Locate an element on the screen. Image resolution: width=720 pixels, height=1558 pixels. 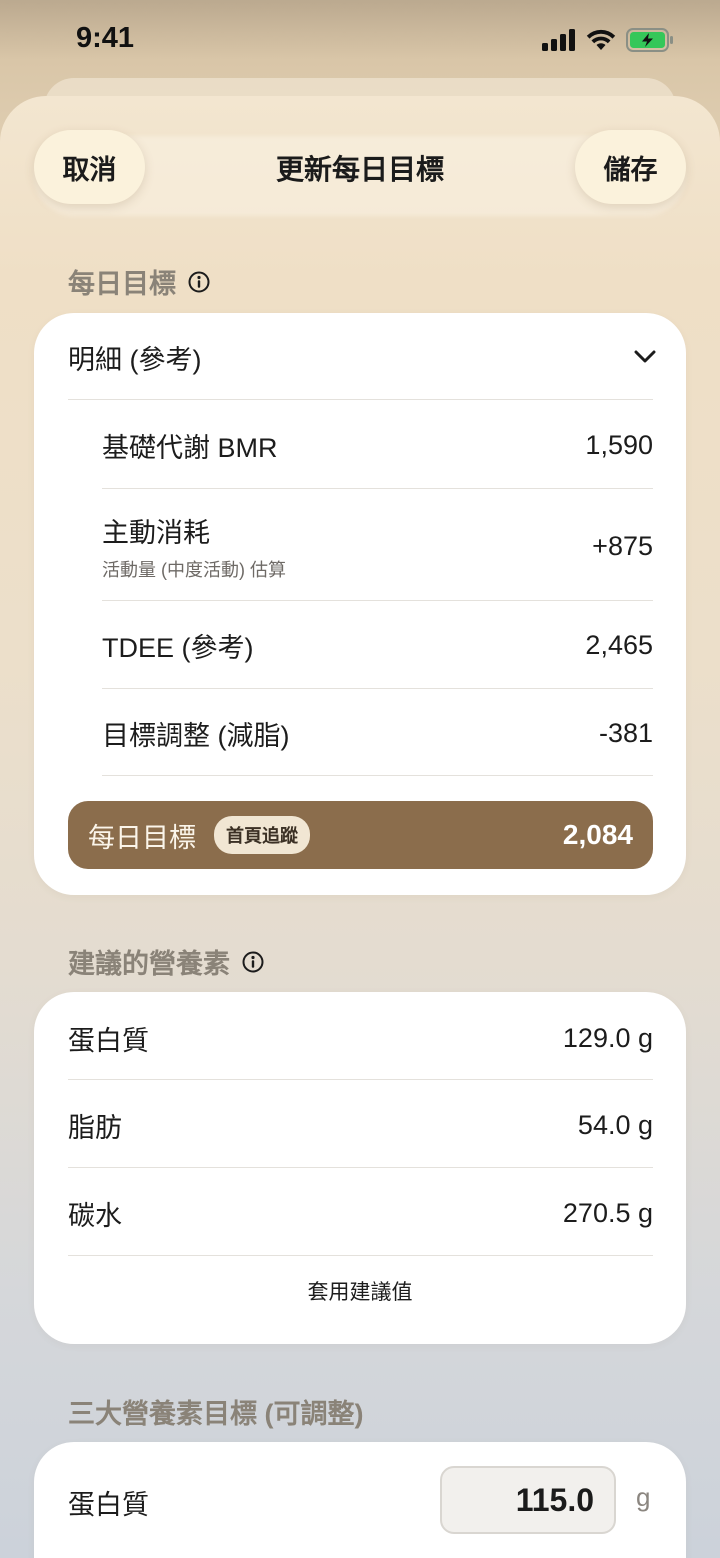
status-icons is located at coordinates (608, 40).